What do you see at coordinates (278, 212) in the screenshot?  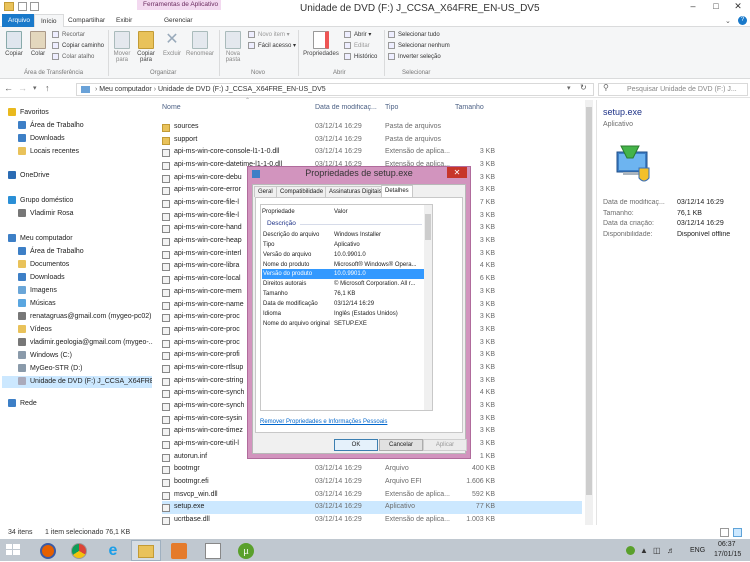 I see `property-column-header: Propriedade` at bounding box center [278, 212].